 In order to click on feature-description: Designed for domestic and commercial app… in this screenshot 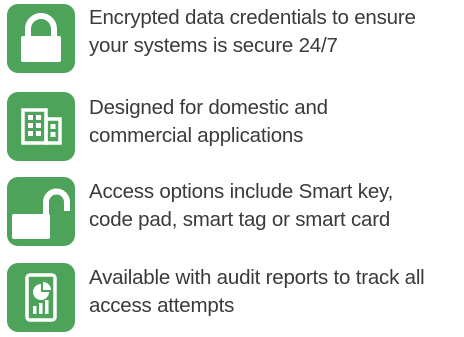, I will do `click(276, 122)`.